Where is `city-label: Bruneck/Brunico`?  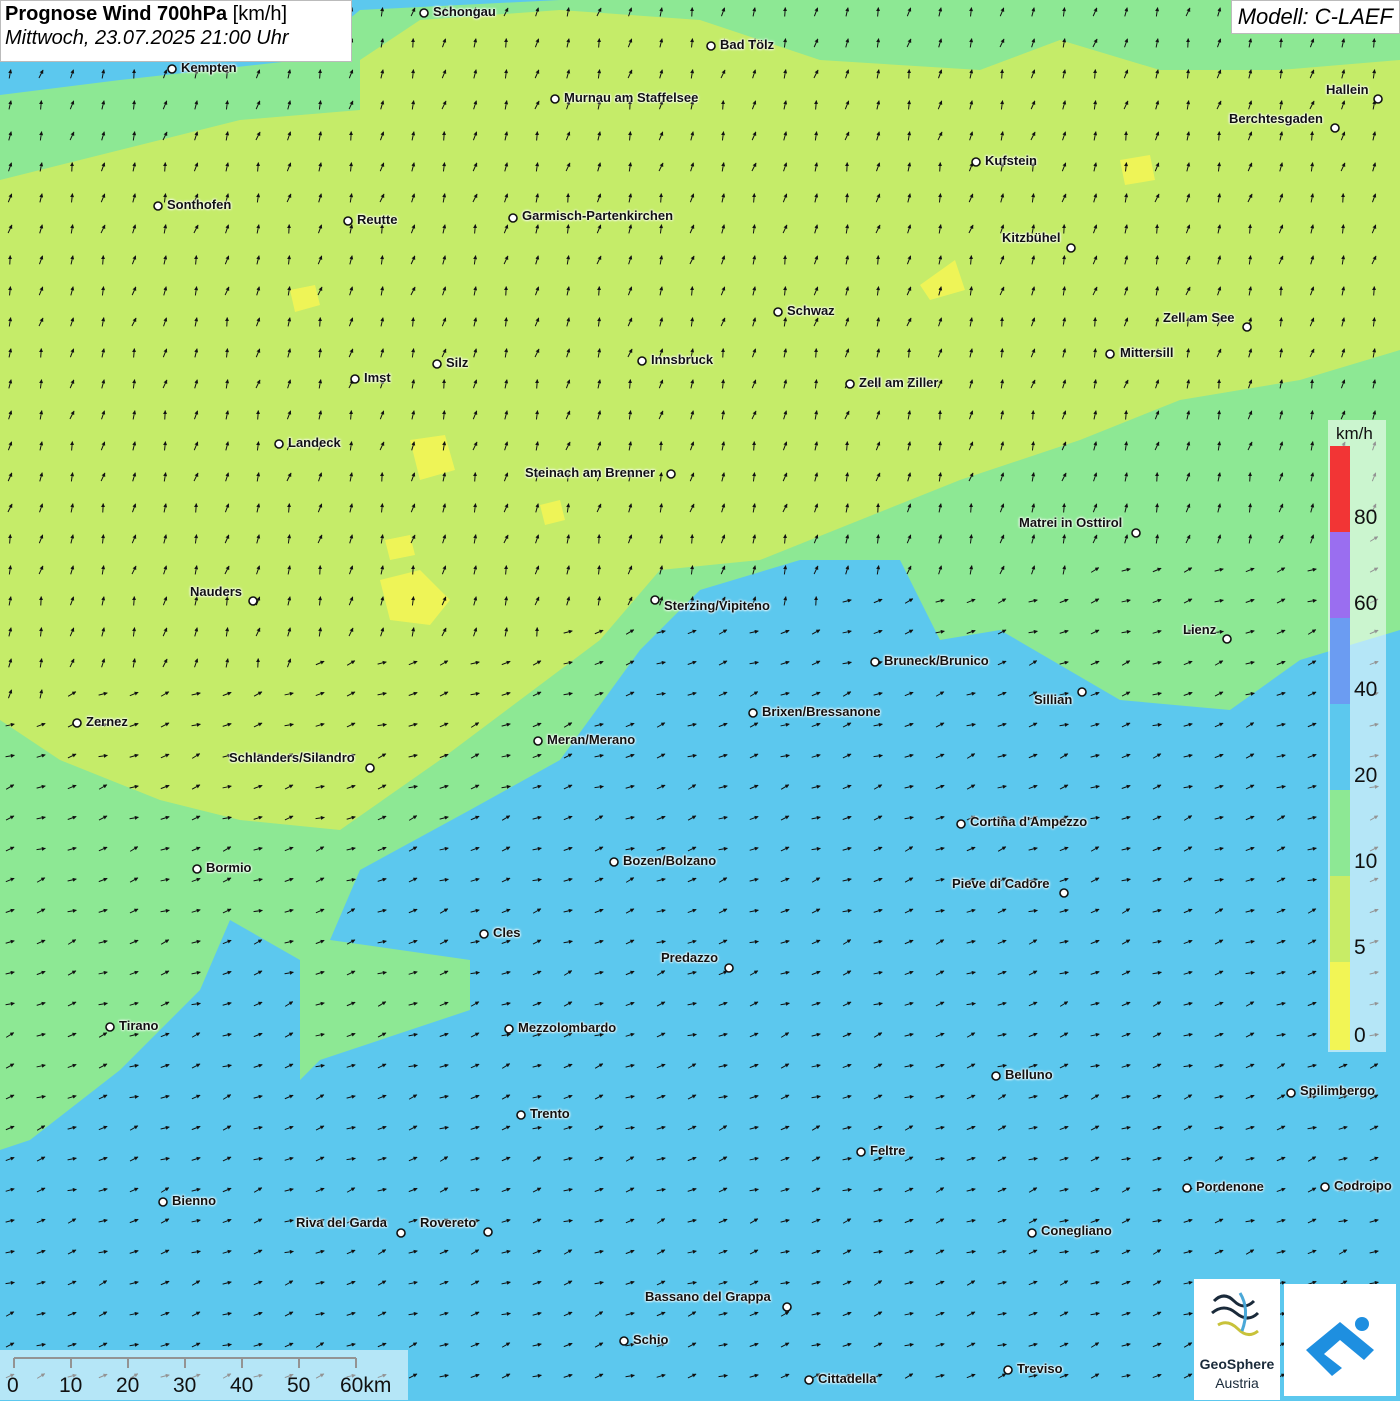
city-label: Bruneck/Brunico is located at coordinates (936, 660).